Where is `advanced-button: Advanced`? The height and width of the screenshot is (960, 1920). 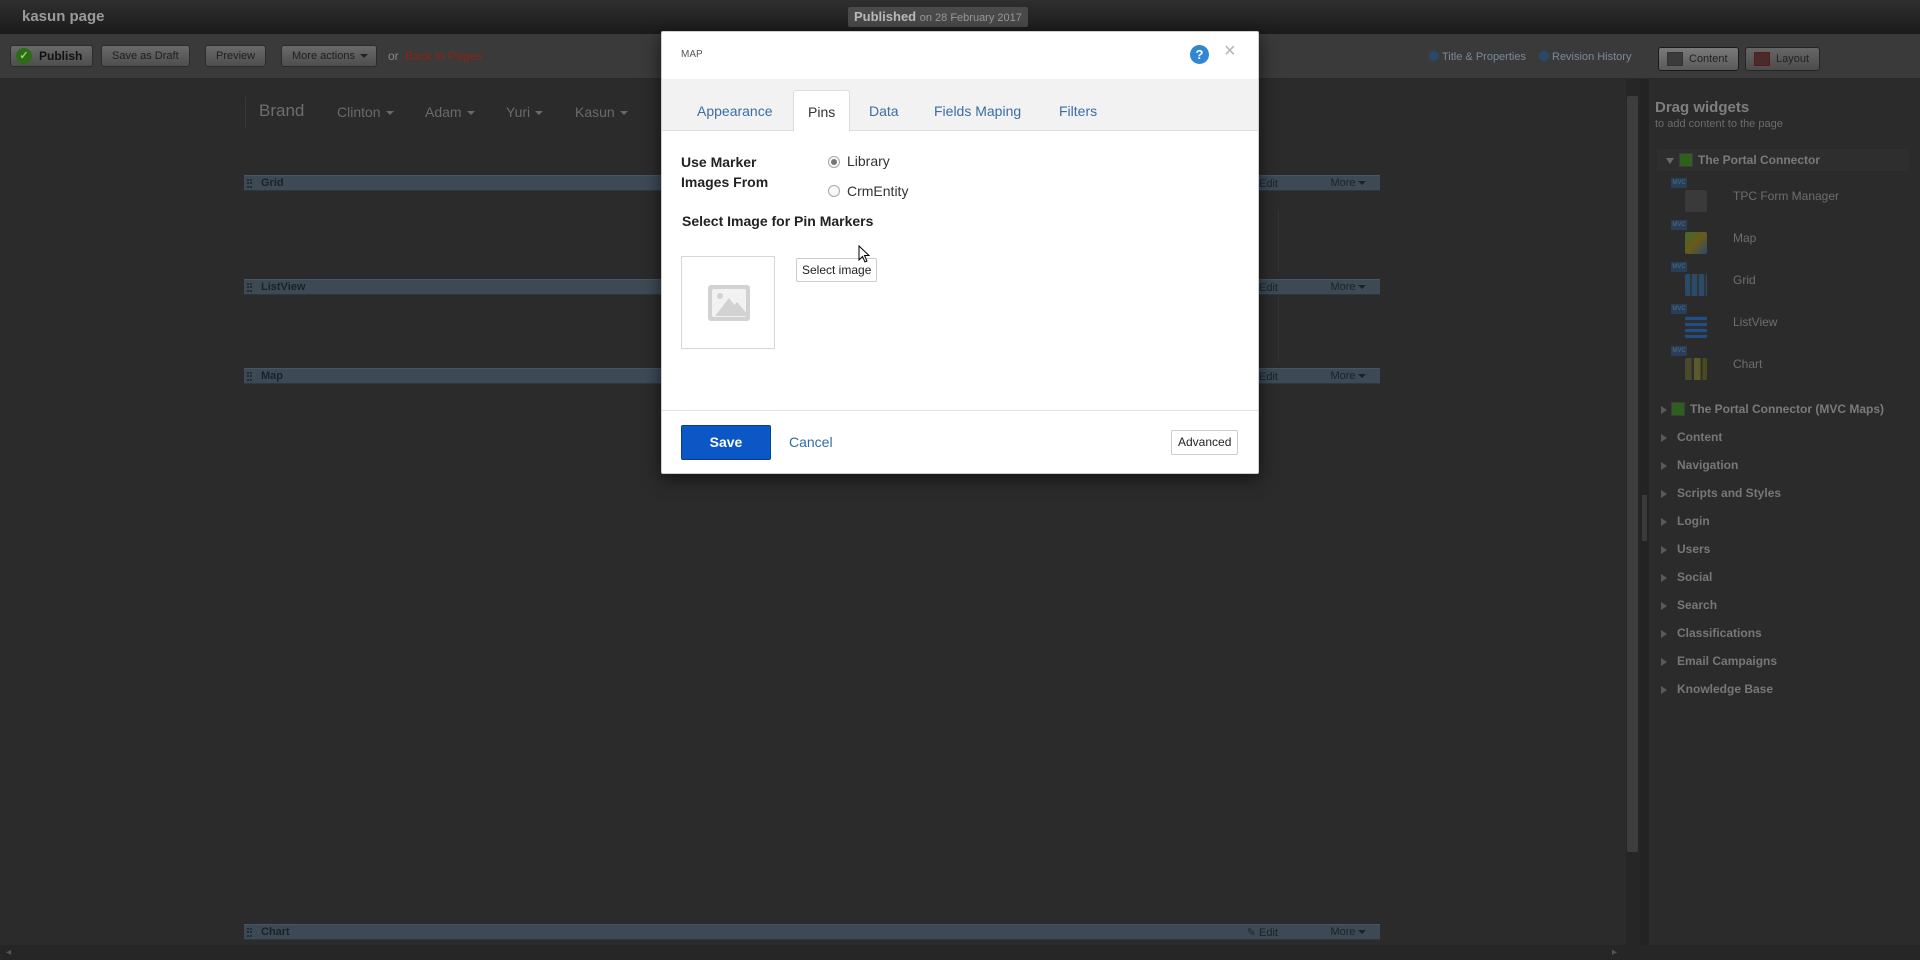
advanced-button: Advanced is located at coordinates (1205, 442).